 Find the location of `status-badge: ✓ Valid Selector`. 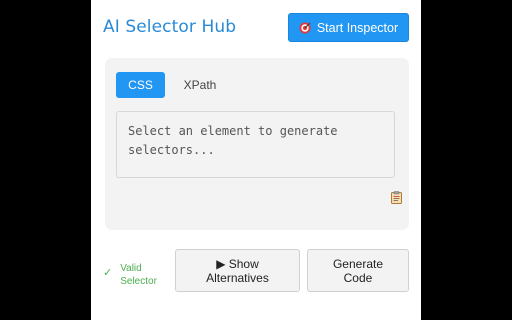

status-badge: ✓ Valid Selector is located at coordinates (131, 275).